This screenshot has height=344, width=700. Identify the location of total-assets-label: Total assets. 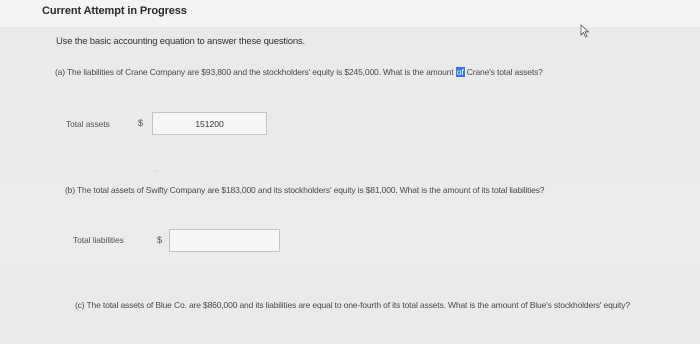
(88, 124).